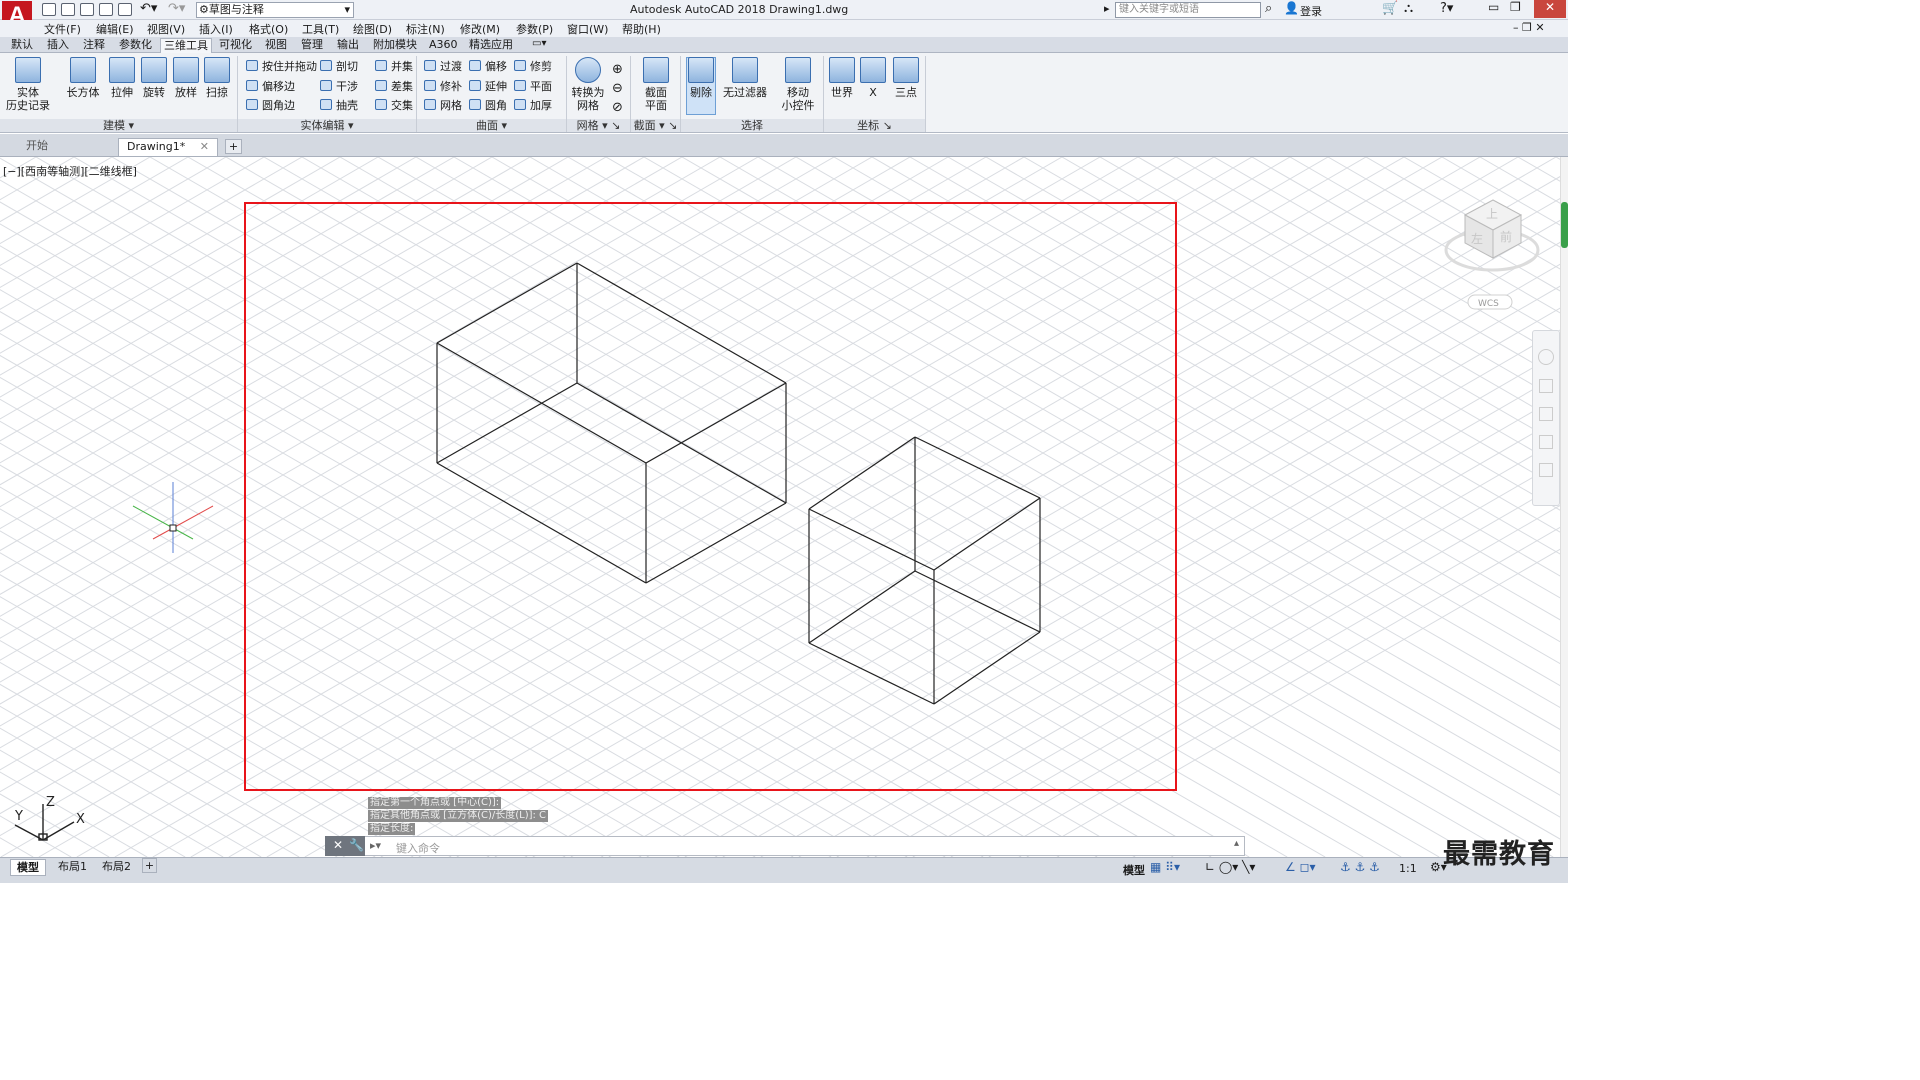 The width and height of the screenshot is (1920, 1080). Describe the element at coordinates (348, 45) in the screenshot. I see `tab-output: 输出` at that location.